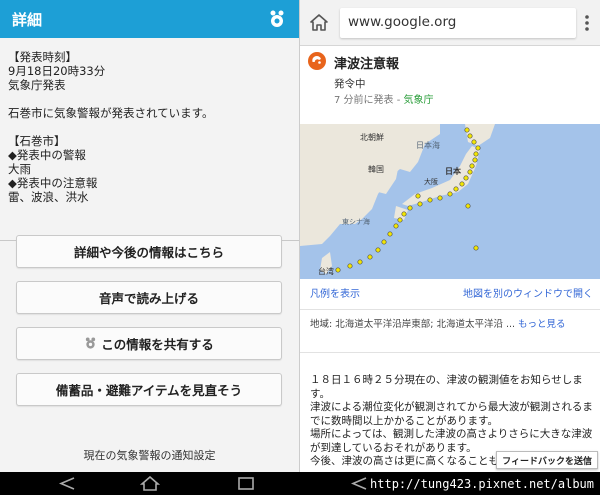  What do you see at coordinates (587, 23) in the screenshot?
I see `overflow-menu-icon` at bounding box center [587, 23].